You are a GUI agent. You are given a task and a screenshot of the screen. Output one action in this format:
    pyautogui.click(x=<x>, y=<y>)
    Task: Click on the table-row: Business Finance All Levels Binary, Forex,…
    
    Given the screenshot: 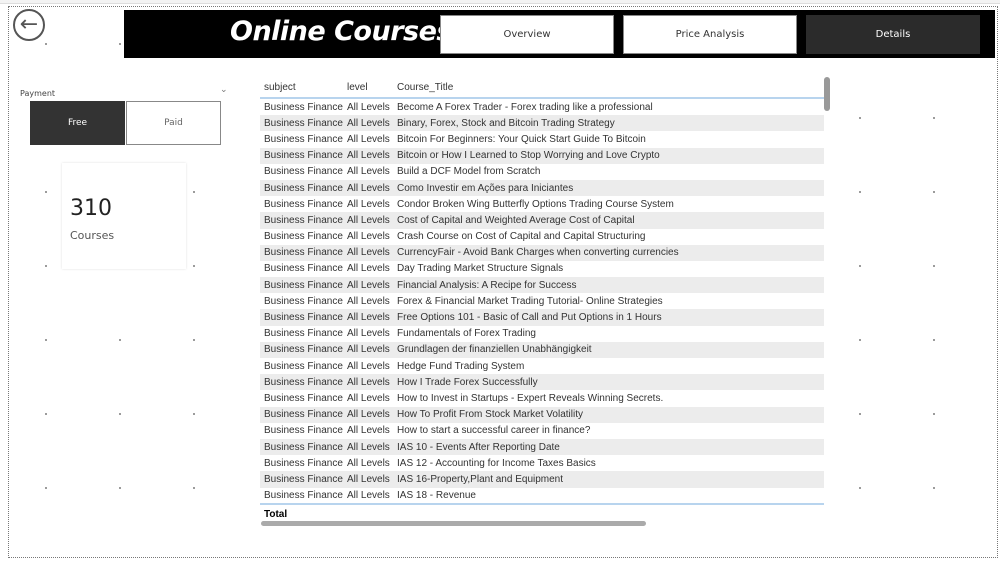 What is the action you would take?
    pyautogui.click(x=542, y=123)
    